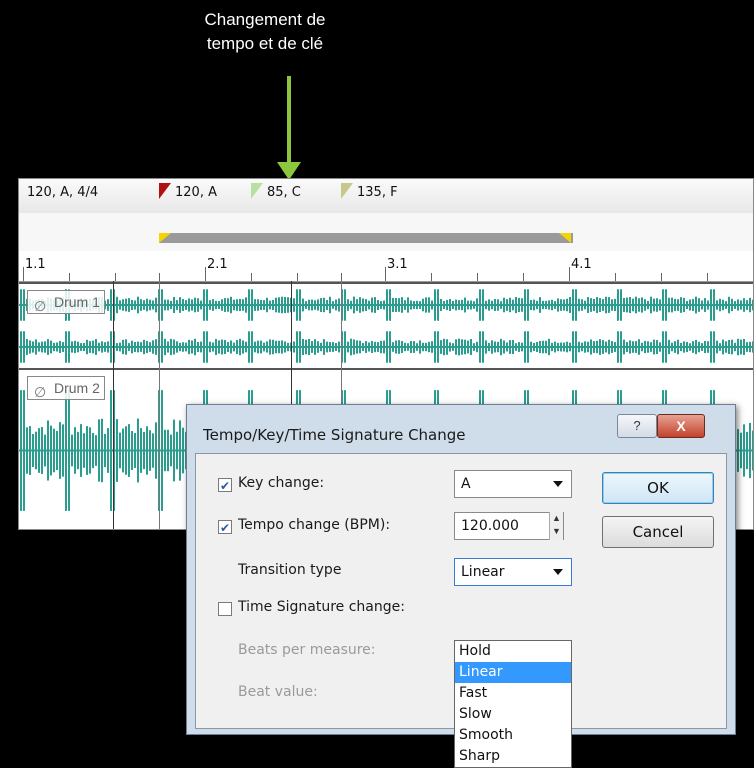  Describe the element at coordinates (366, 238) in the screenshot. I see `loop-range-bar` at that location.